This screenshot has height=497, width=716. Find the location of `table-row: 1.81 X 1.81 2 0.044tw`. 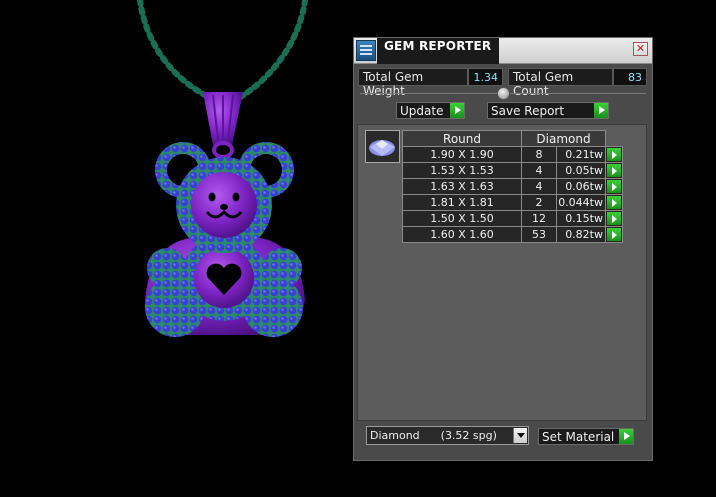

table-row: 1.81 X 1.81 2 0.044tw is located at coordinates (512, 202).